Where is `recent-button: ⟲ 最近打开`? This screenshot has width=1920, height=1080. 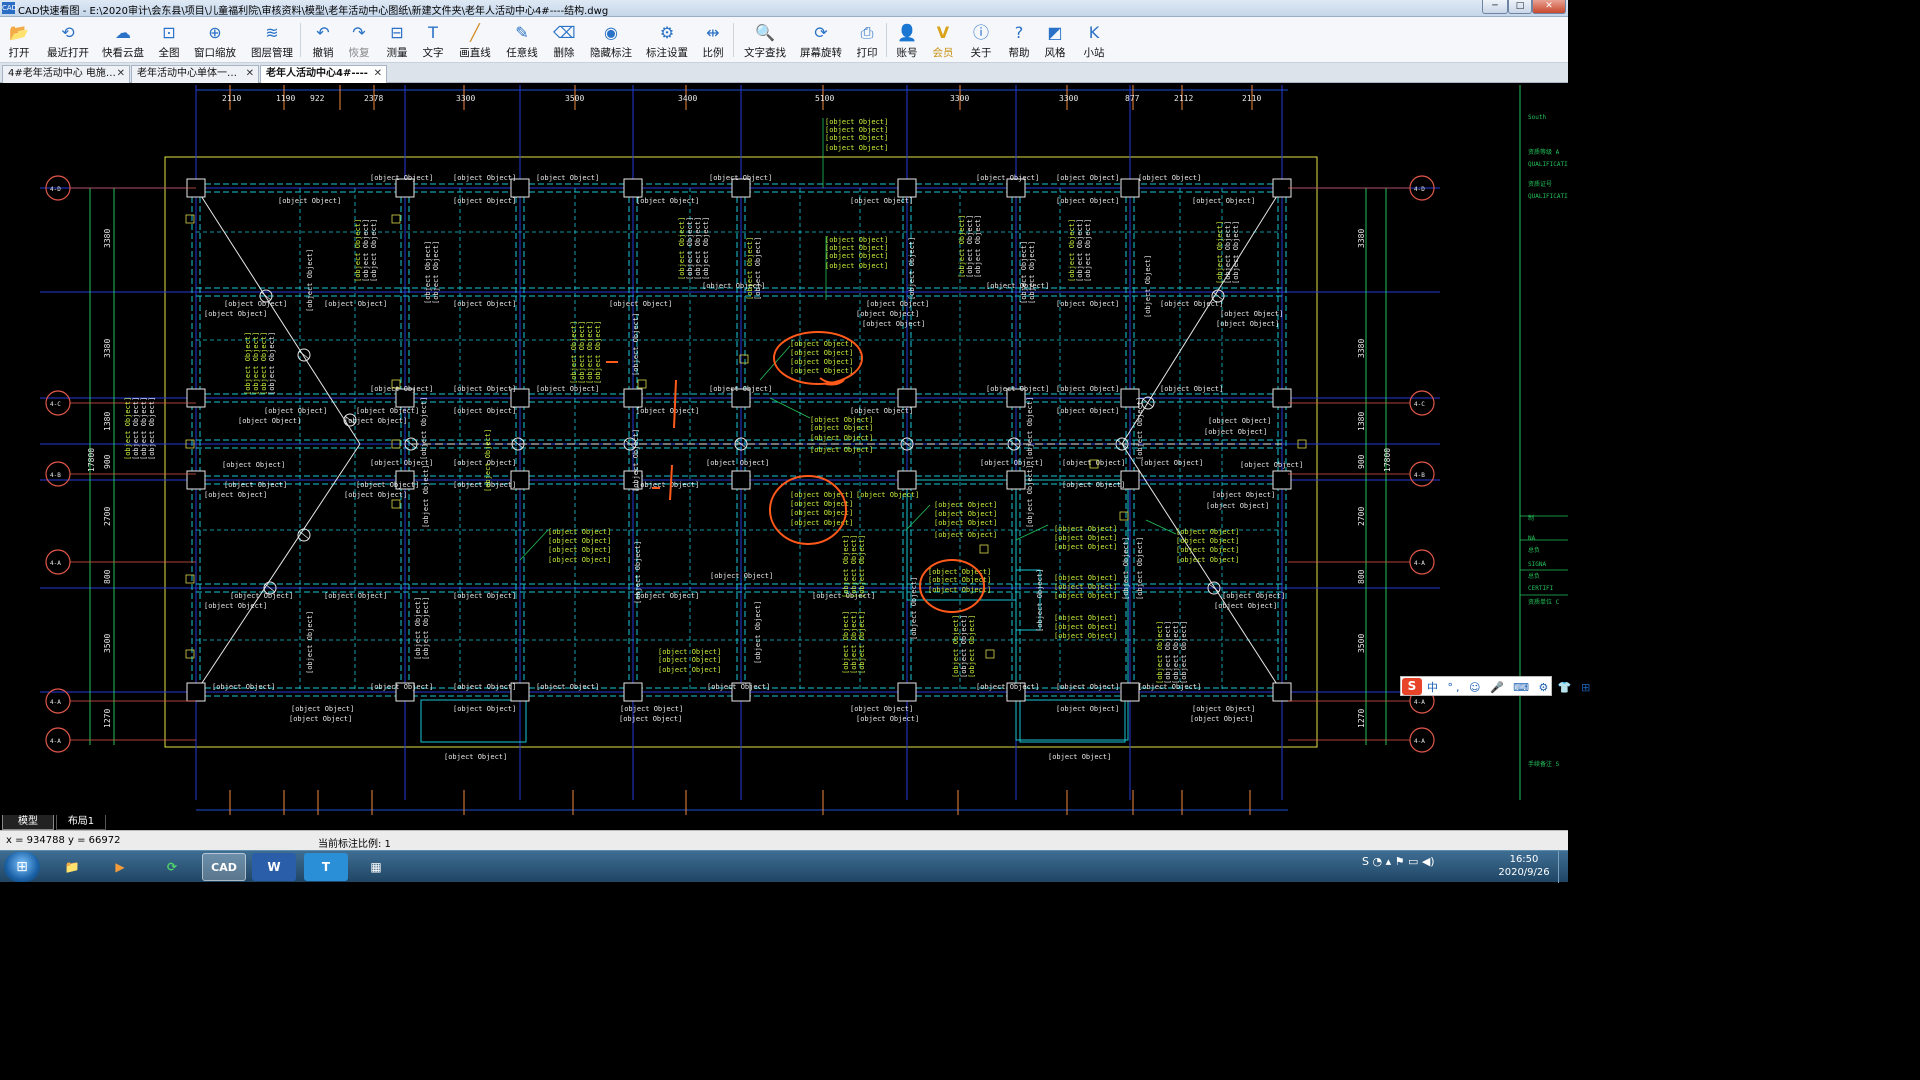 recent-button: ⟲ 最近打开 is located at coordinates (68, 40).